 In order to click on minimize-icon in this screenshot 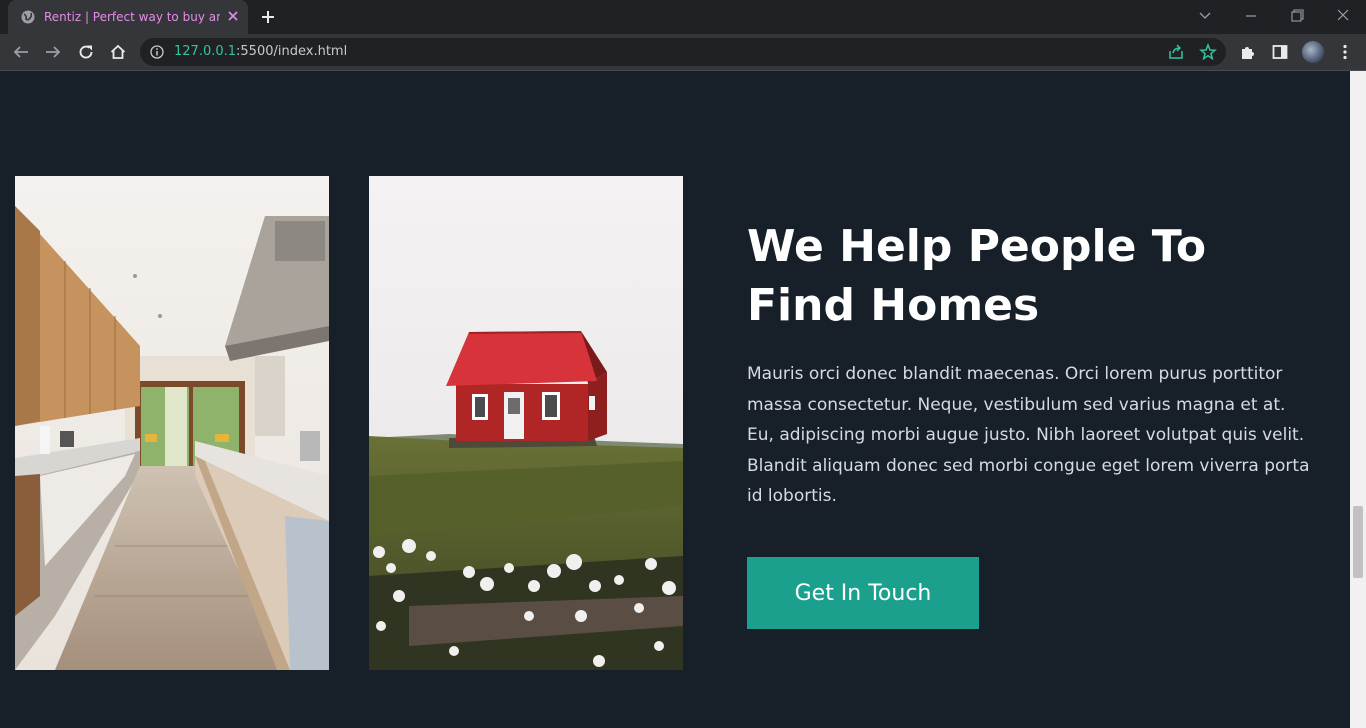, I will do `click(1251, 16)`.